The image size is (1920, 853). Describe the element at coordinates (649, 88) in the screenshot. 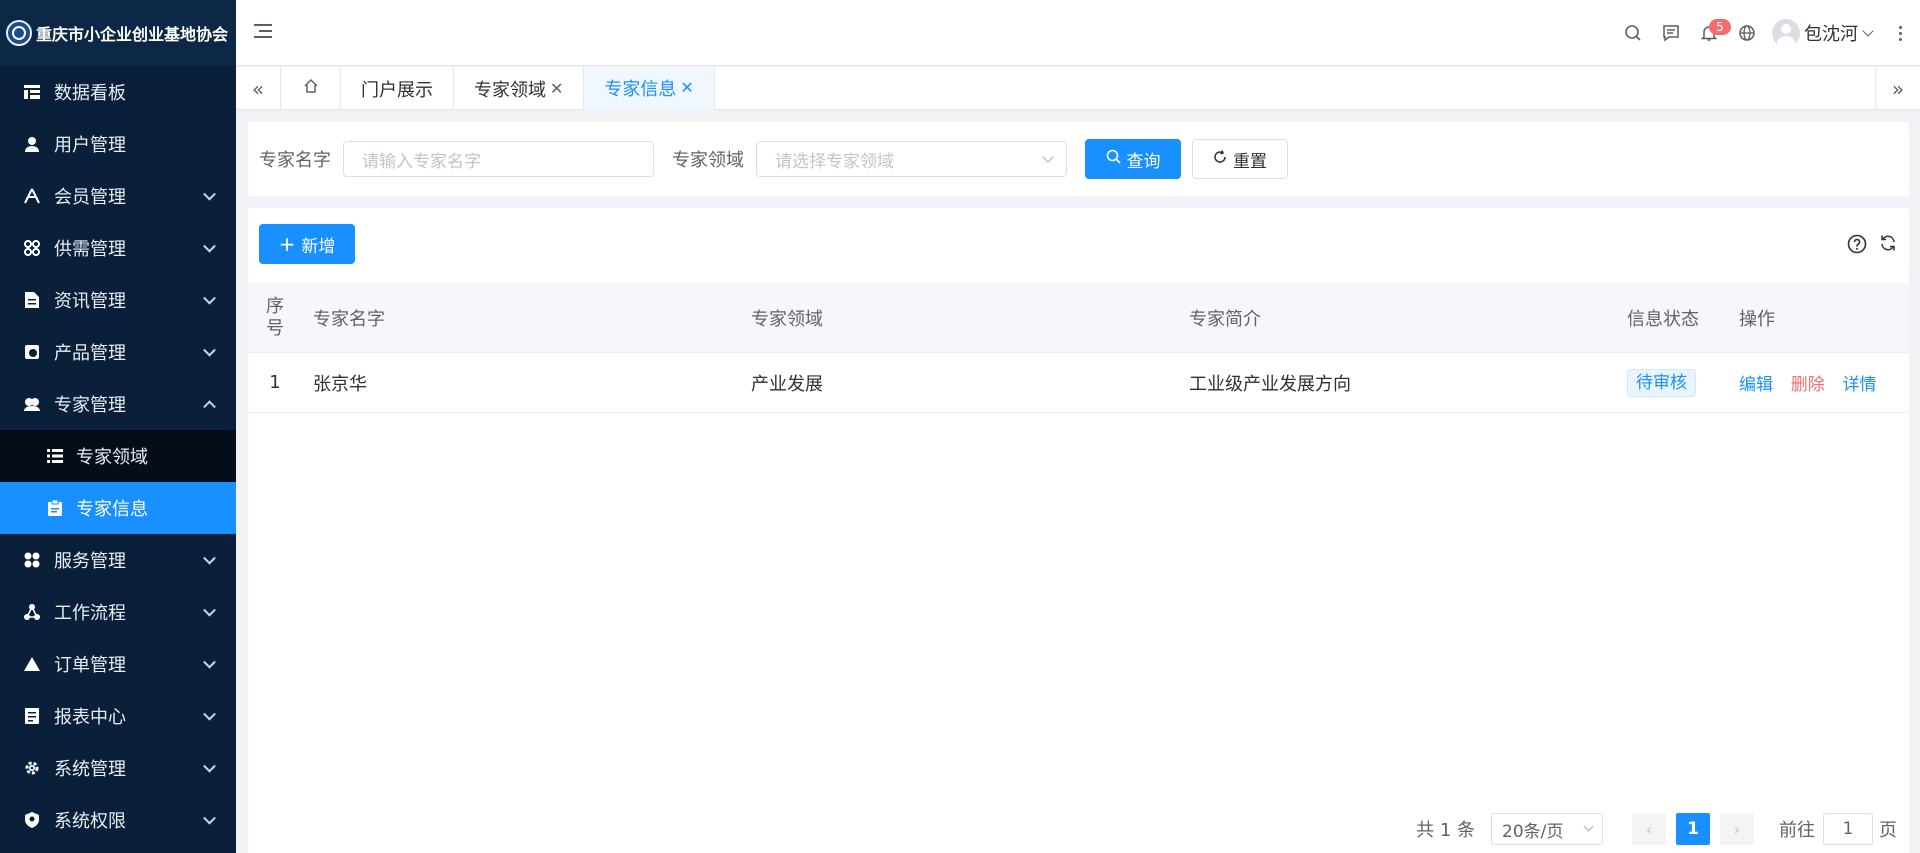

I see `tab-expert-info: 专家信息 ✕` at that location.